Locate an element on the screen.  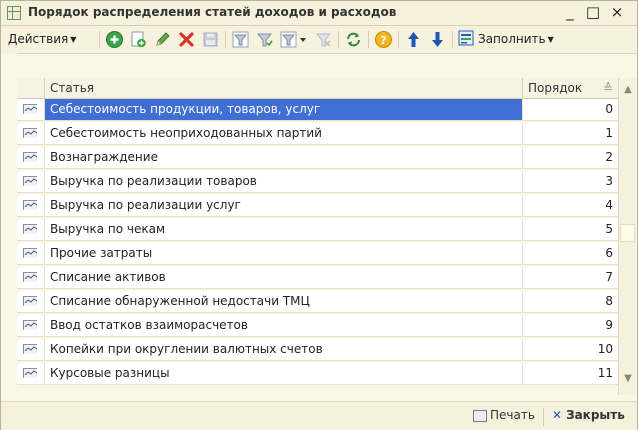
filter-settings-button is located at coordinates (264, 39).